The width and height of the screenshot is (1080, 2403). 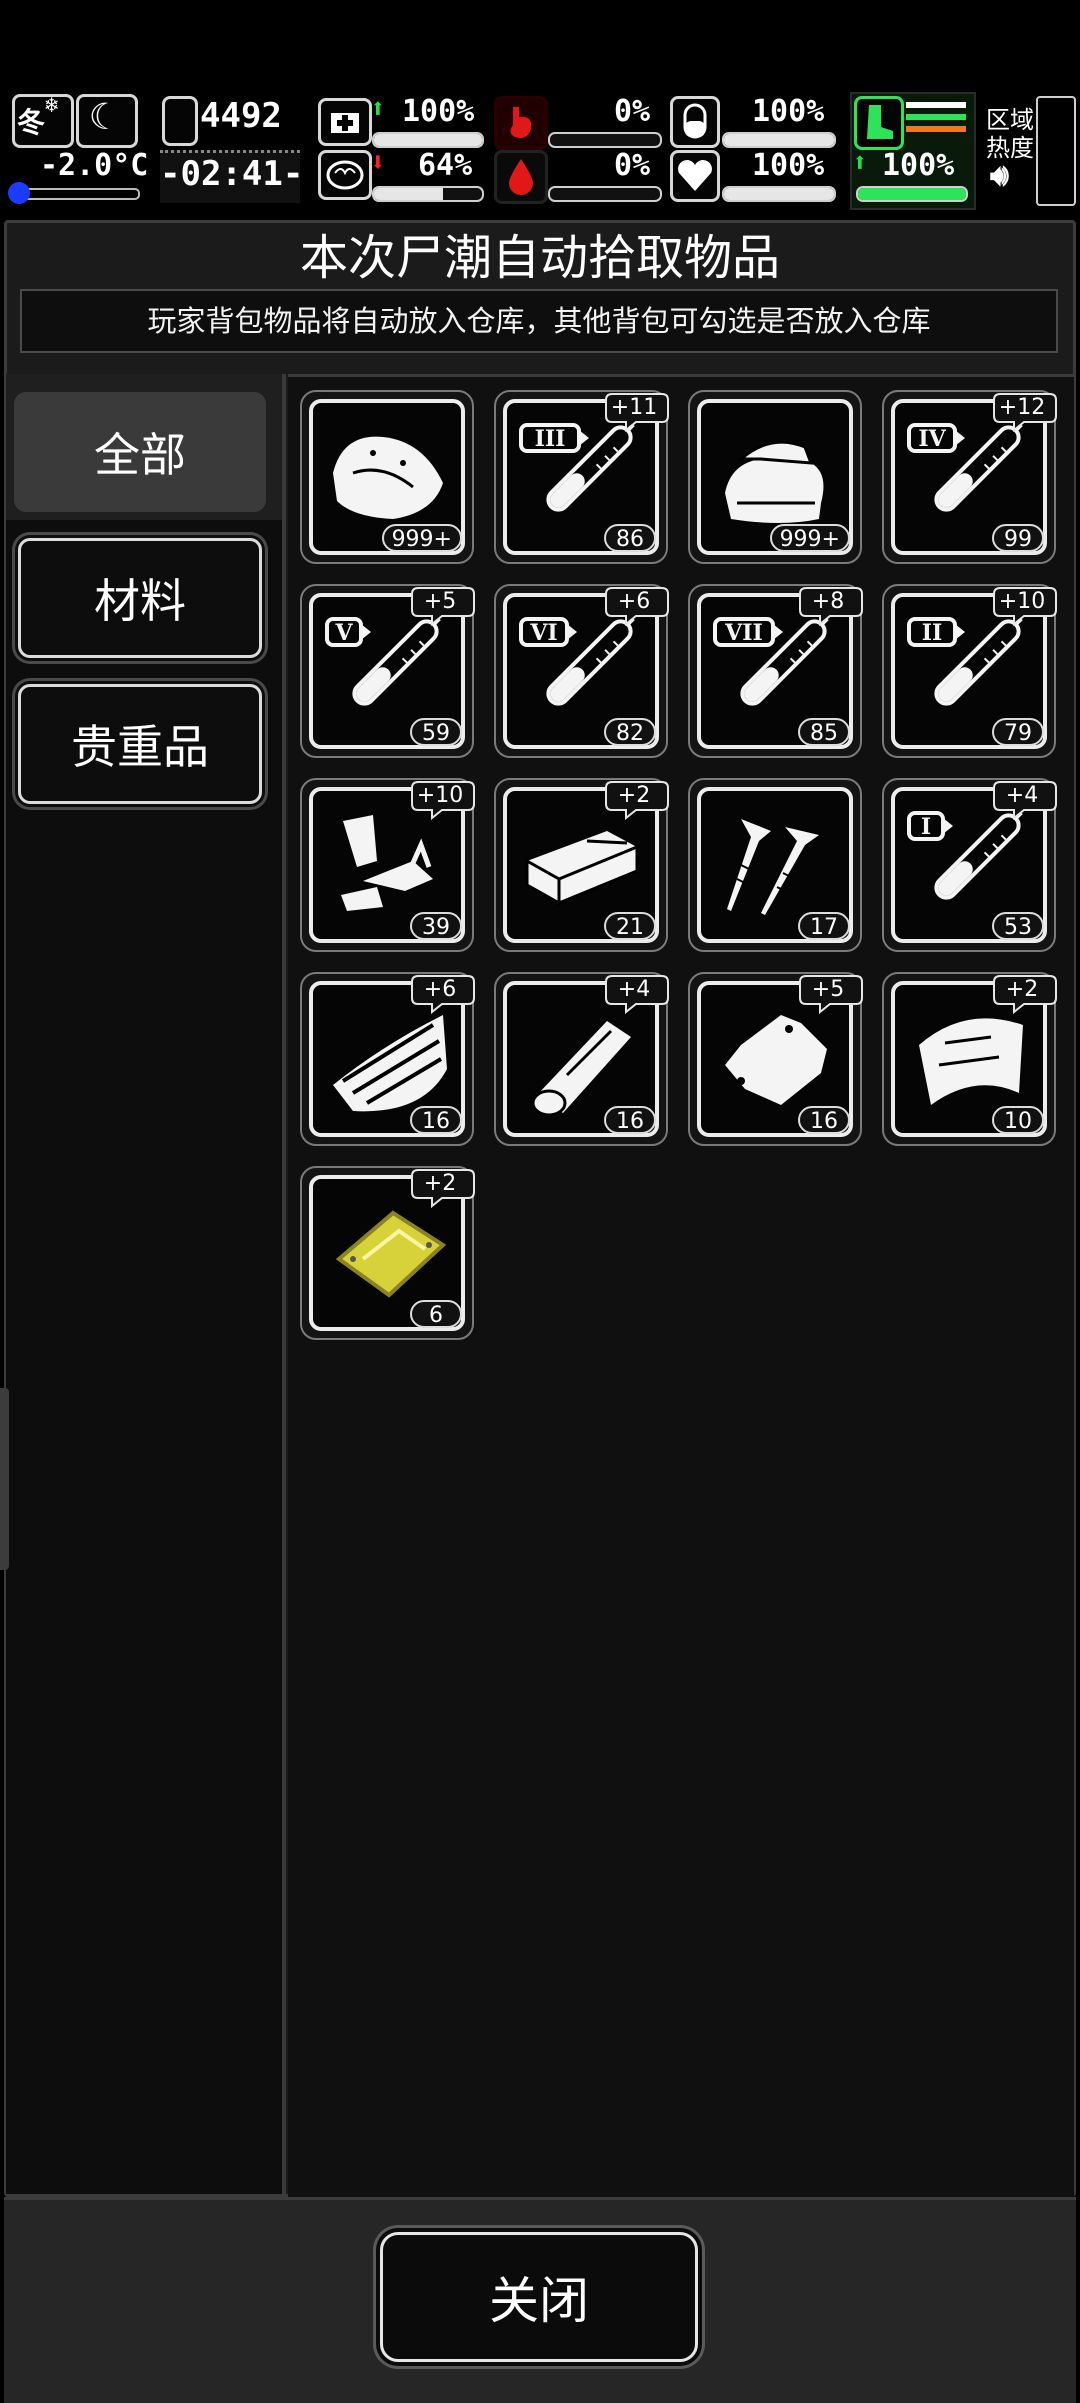 What do you see at coordinates (378, 163) in the screenshot?
I see `sanity-down-arrow: ⬇` at bounding box center [378, 163].